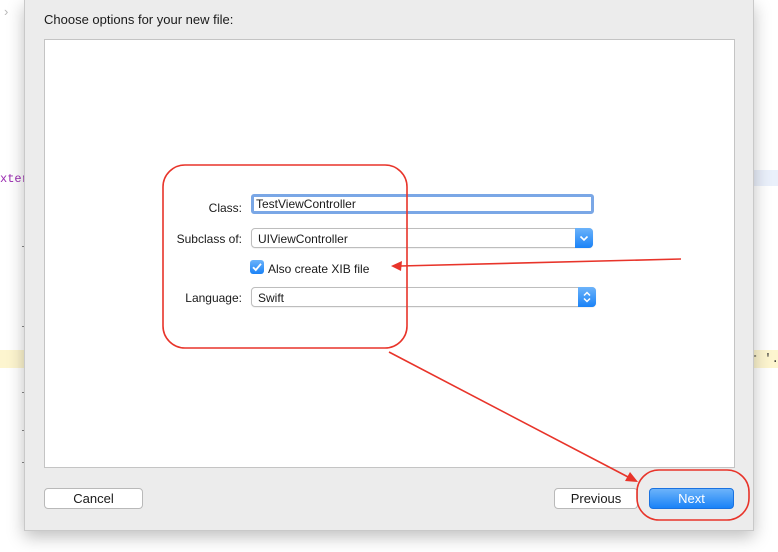 This screenshot has height=552, width=778. Describe the element at coordinates (6, 11) in the screenshot. I see `chevron-right-icon: ›` at that location.